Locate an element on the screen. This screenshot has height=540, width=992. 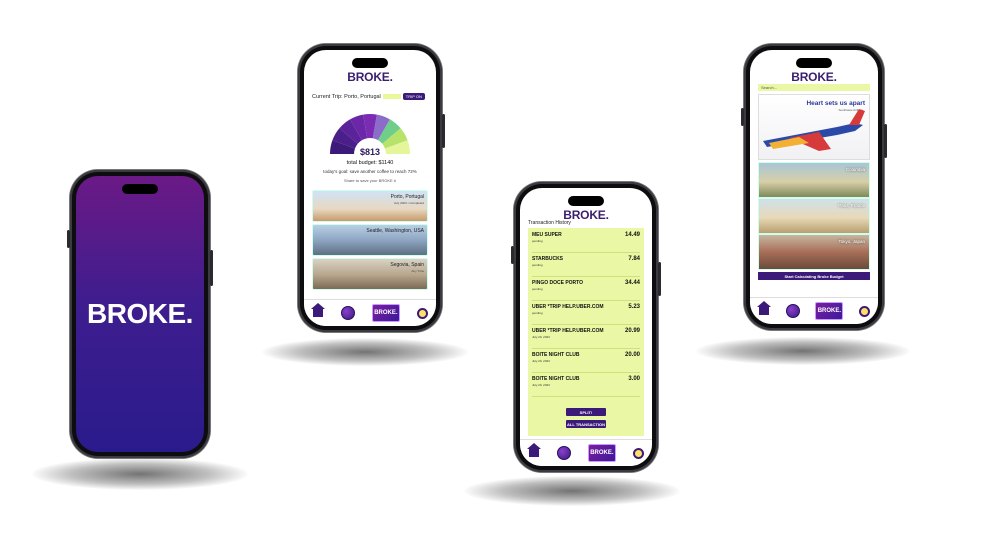
airline-ad-banner: Heart sets us apart Southwest Airlines is located at coordinates (814, 127).